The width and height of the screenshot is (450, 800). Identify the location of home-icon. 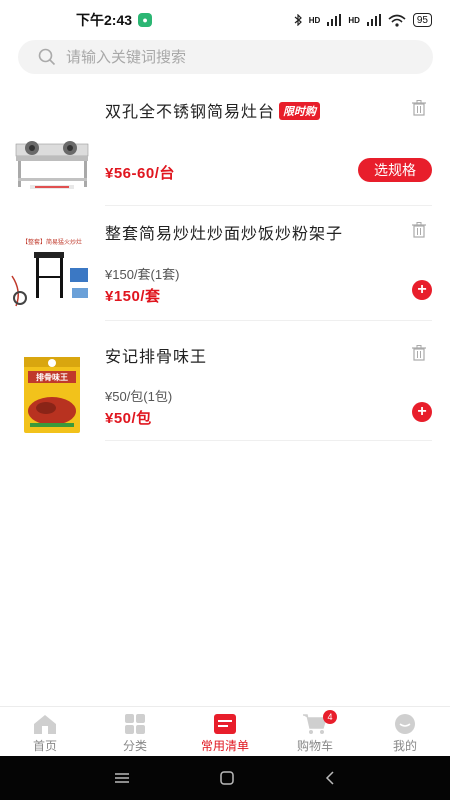
(45, 724).